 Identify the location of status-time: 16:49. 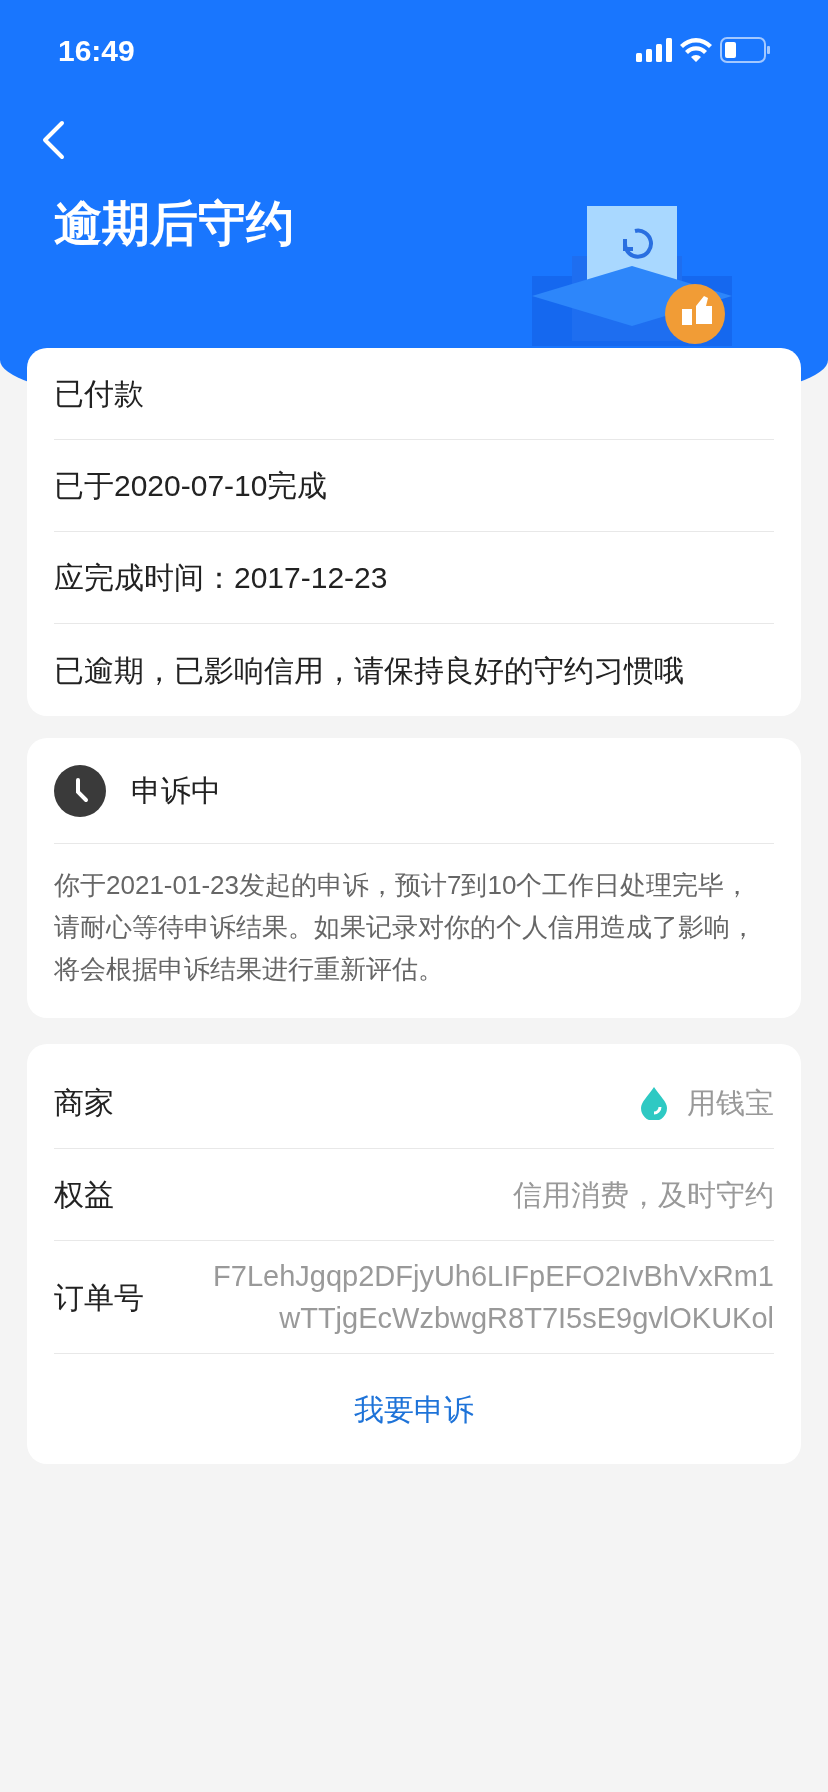
(96, 50).